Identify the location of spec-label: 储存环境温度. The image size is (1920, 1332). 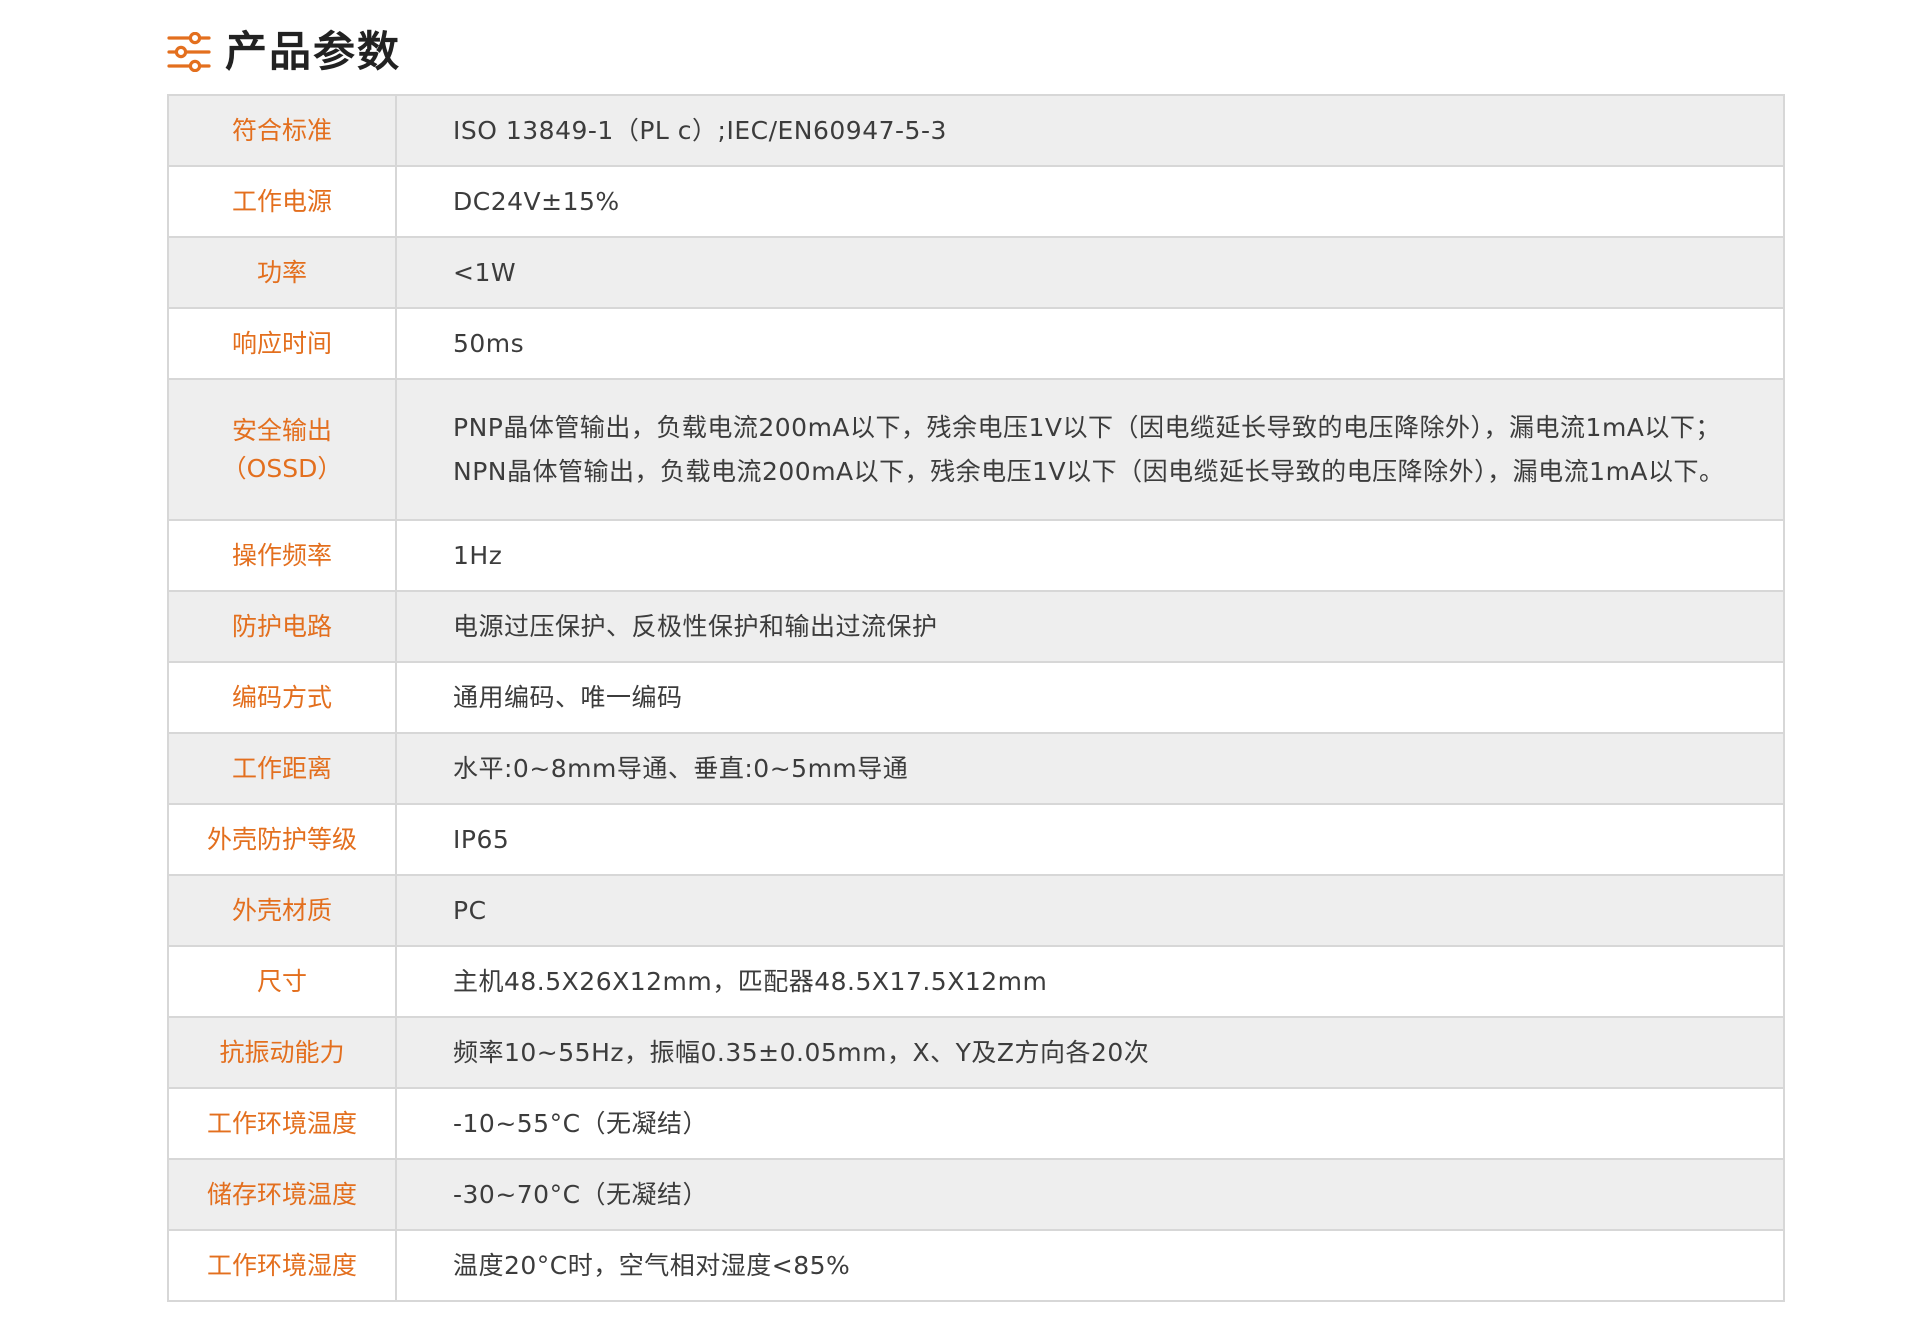
(282, 1194).